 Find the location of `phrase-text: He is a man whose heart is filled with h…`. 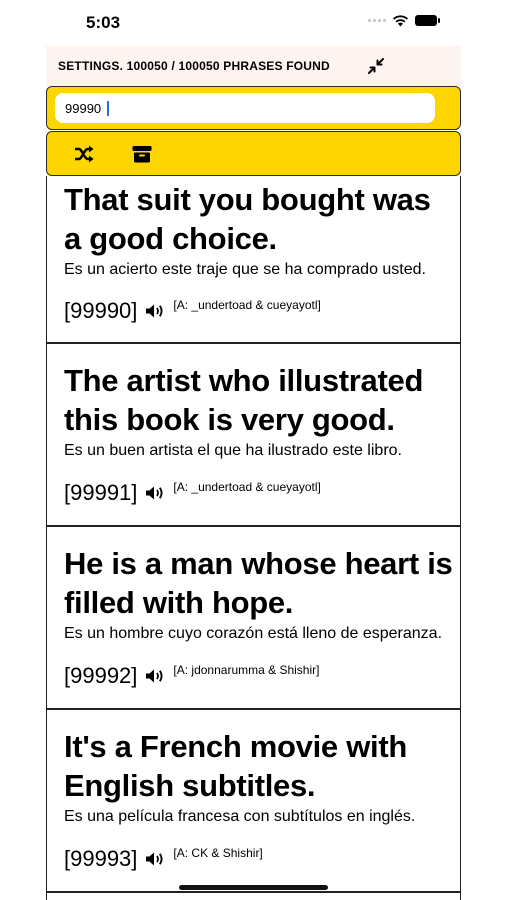

phrase-text: He is a man whose heart is filled with h… is located at coordinates (258, 583).